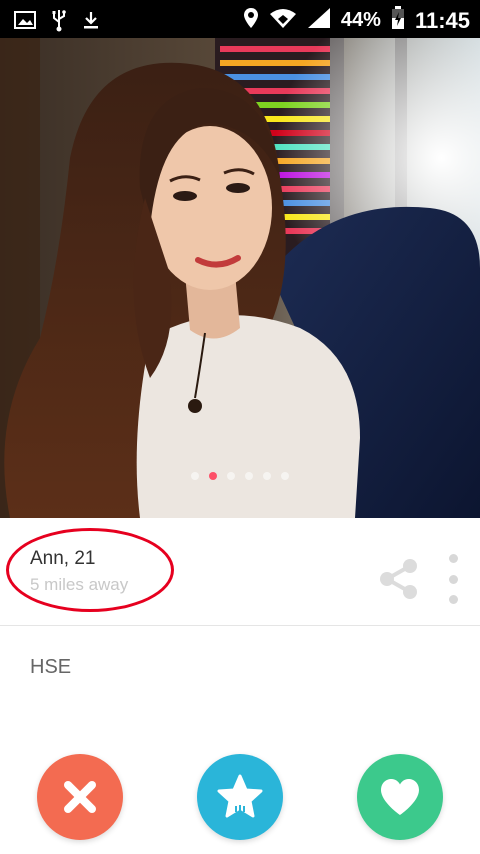  What do you see at coordinates (25, 22) in the screenshot?
I see `image-icon` at bounding box center [25, 22].